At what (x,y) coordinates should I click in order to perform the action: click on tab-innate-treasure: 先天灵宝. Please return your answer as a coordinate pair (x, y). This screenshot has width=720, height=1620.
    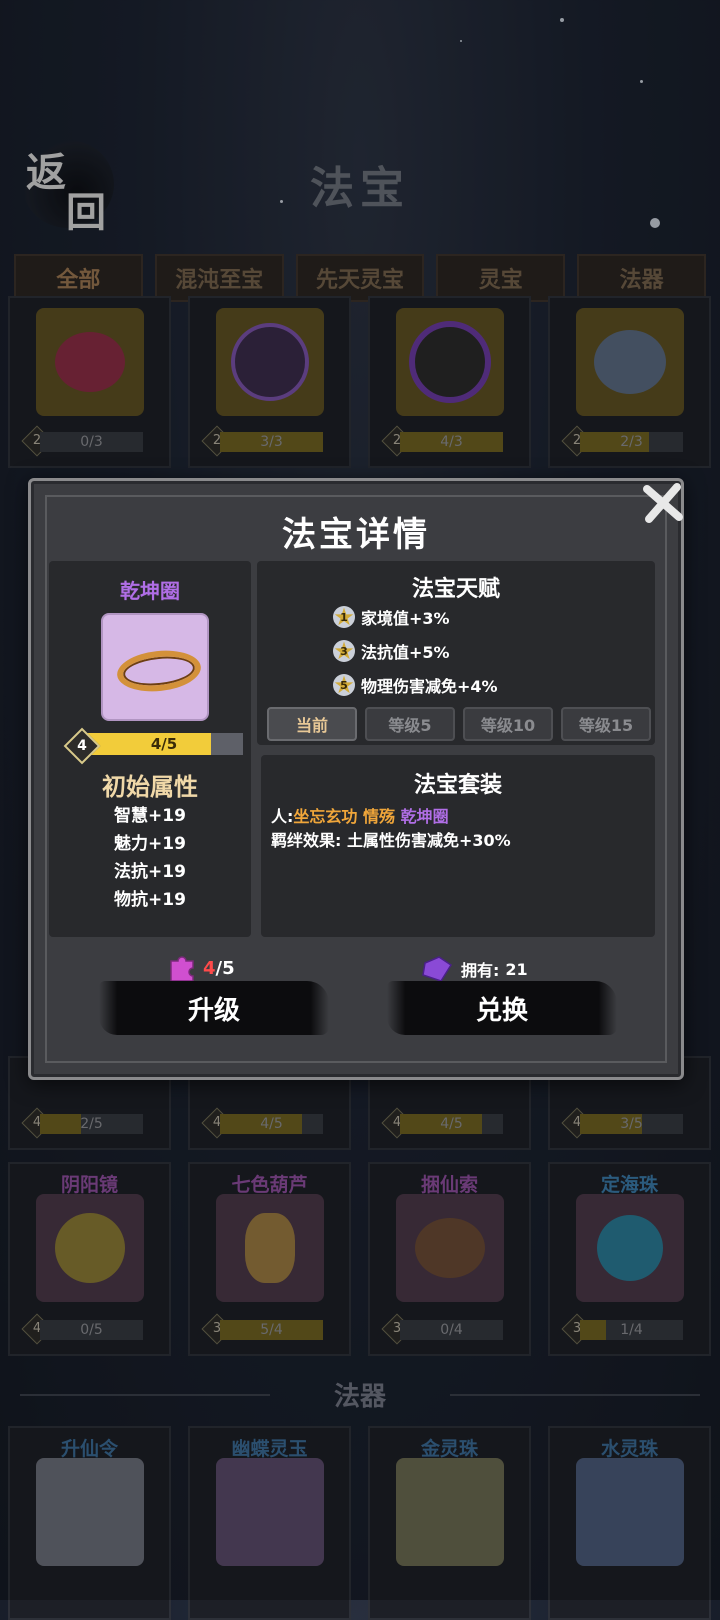
    Looking at the image, I should click on (360, 278).